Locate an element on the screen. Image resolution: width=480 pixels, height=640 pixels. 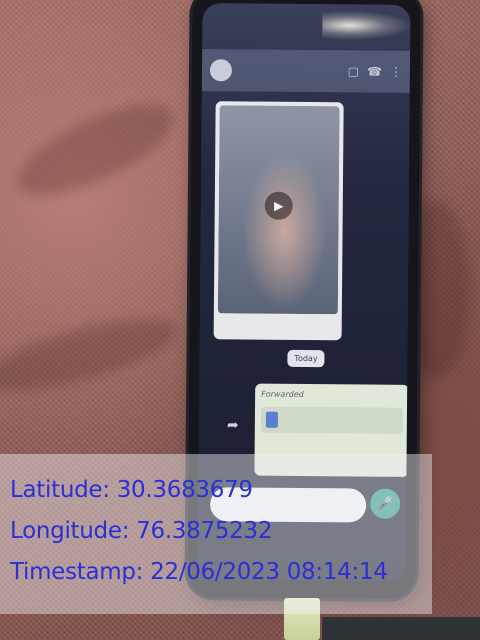
video-message: ▶ is located at coordinates (278, 221).